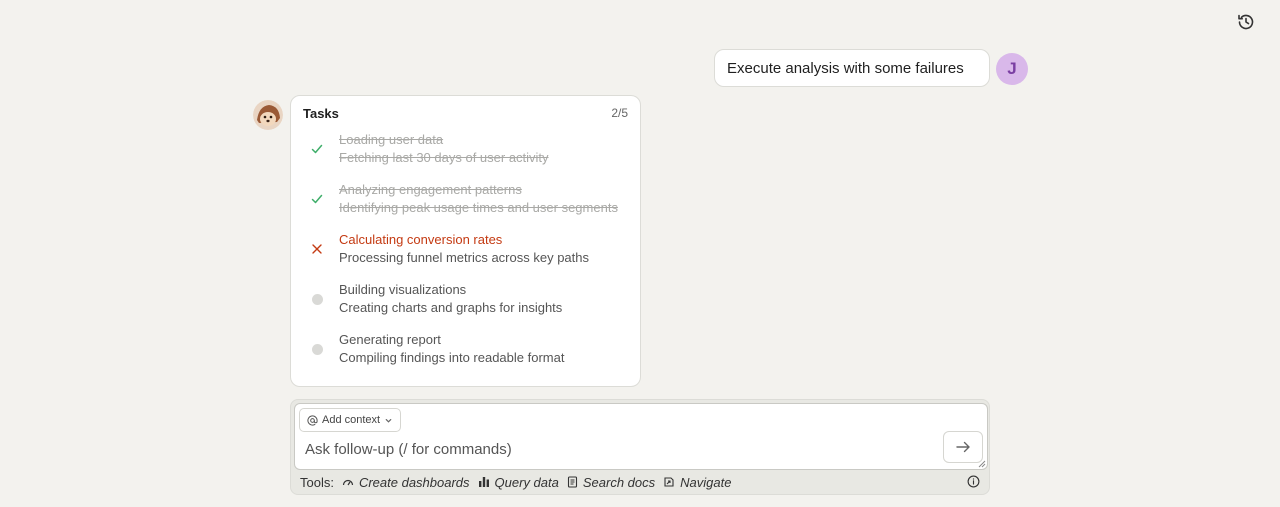 This screenshot has height=507, width=1280. I want to click on task-description: Compiling findings into readable format, so click(452, 357).